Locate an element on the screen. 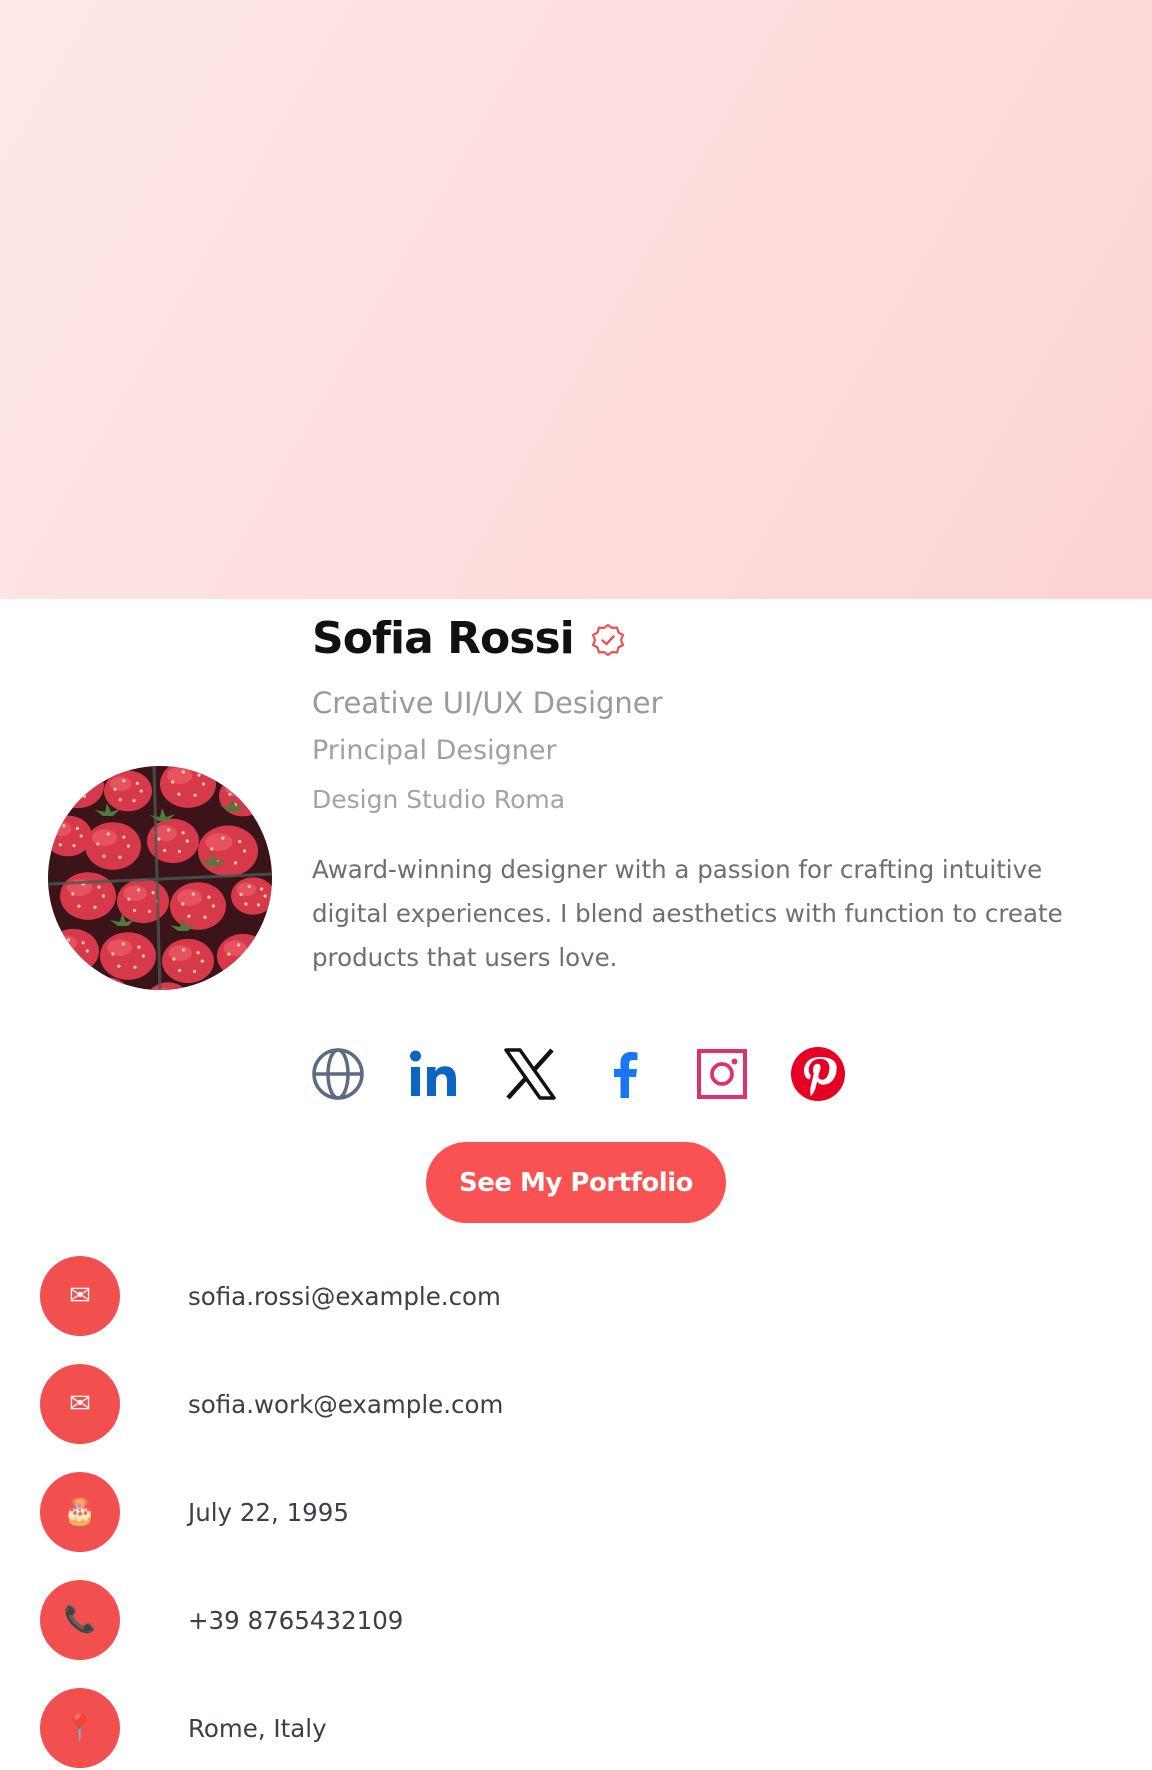 Image resolution: width=1152 pixels, height=1770 pixels. contact-value: Rome, Italy is located at coordinates (257, 1728).